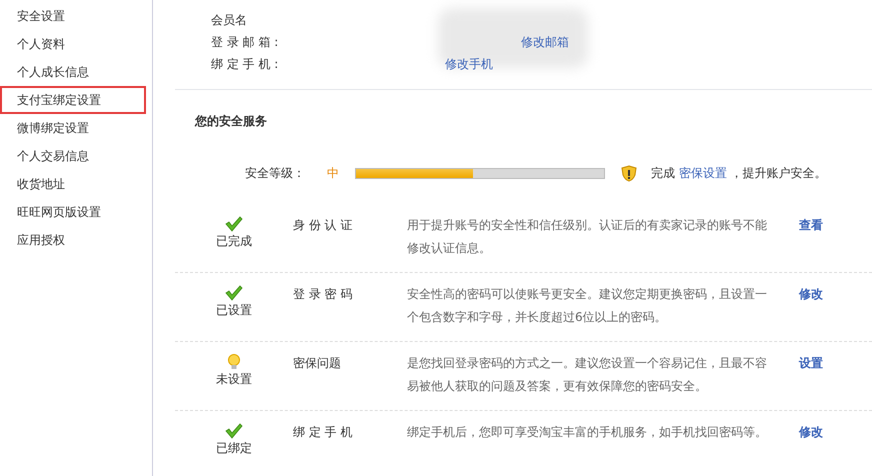  Describe the element at coordinates (76, 156) in the screenshot. I see `sidebar-item: 个人交易信息` at that location.